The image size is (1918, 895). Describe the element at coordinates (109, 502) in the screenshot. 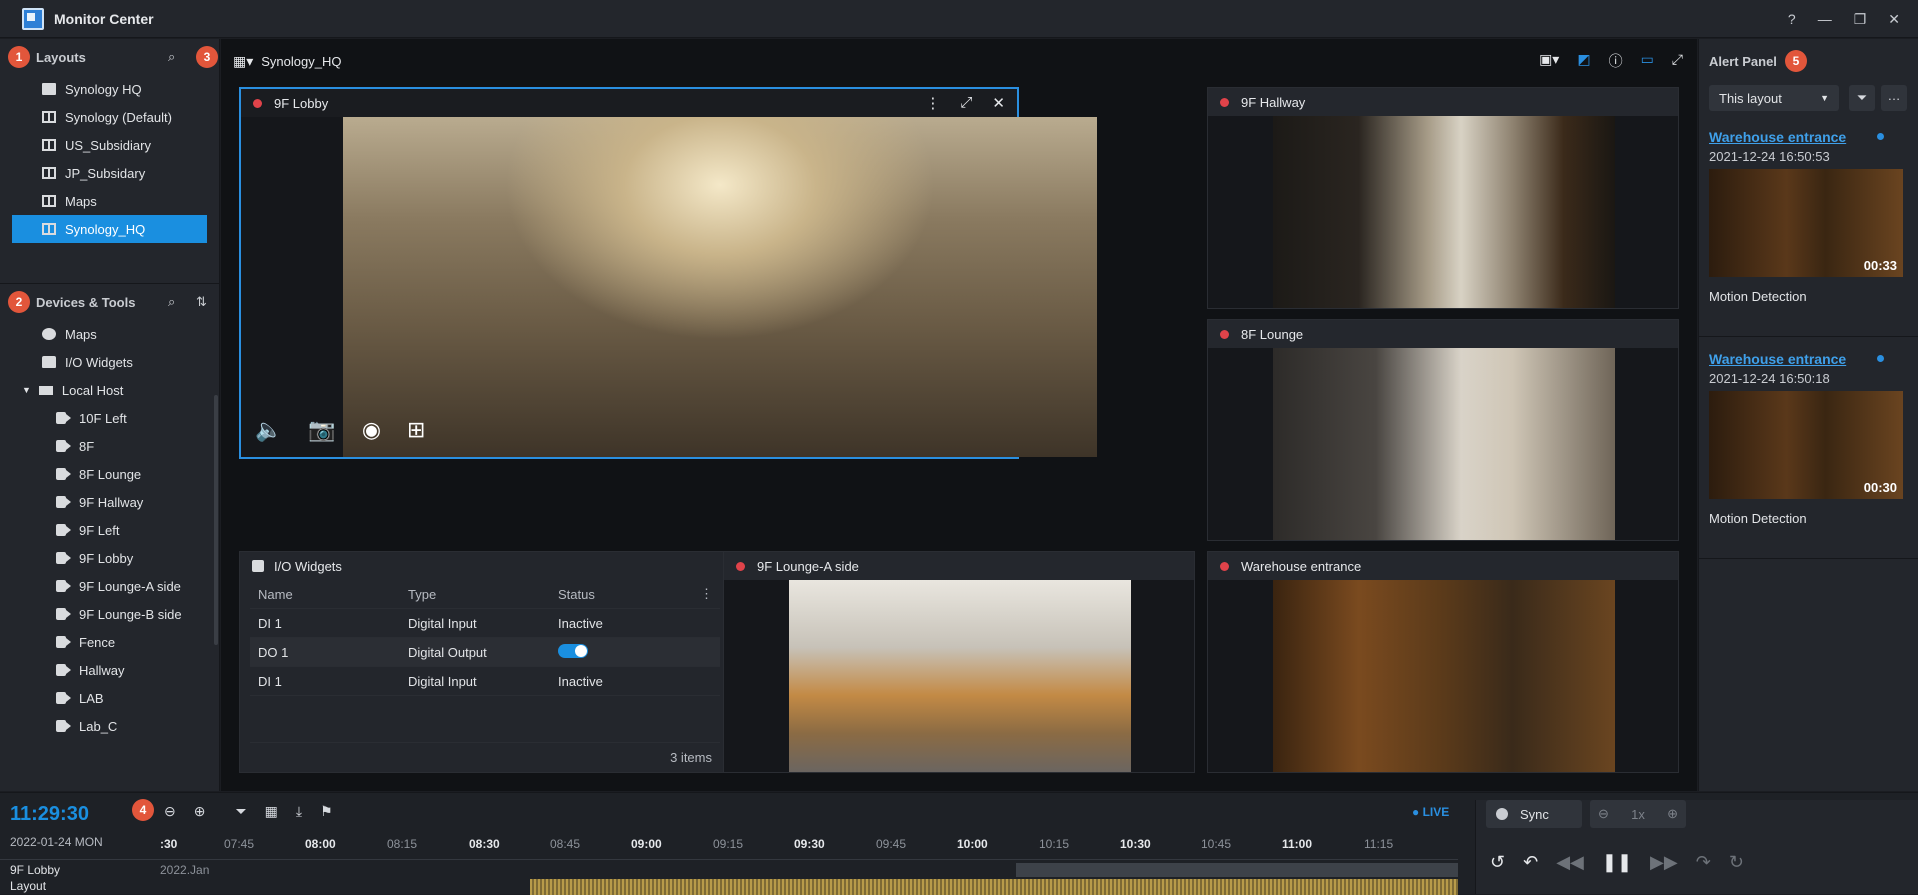

I see `camera-item: 9F Hallway` at that location.